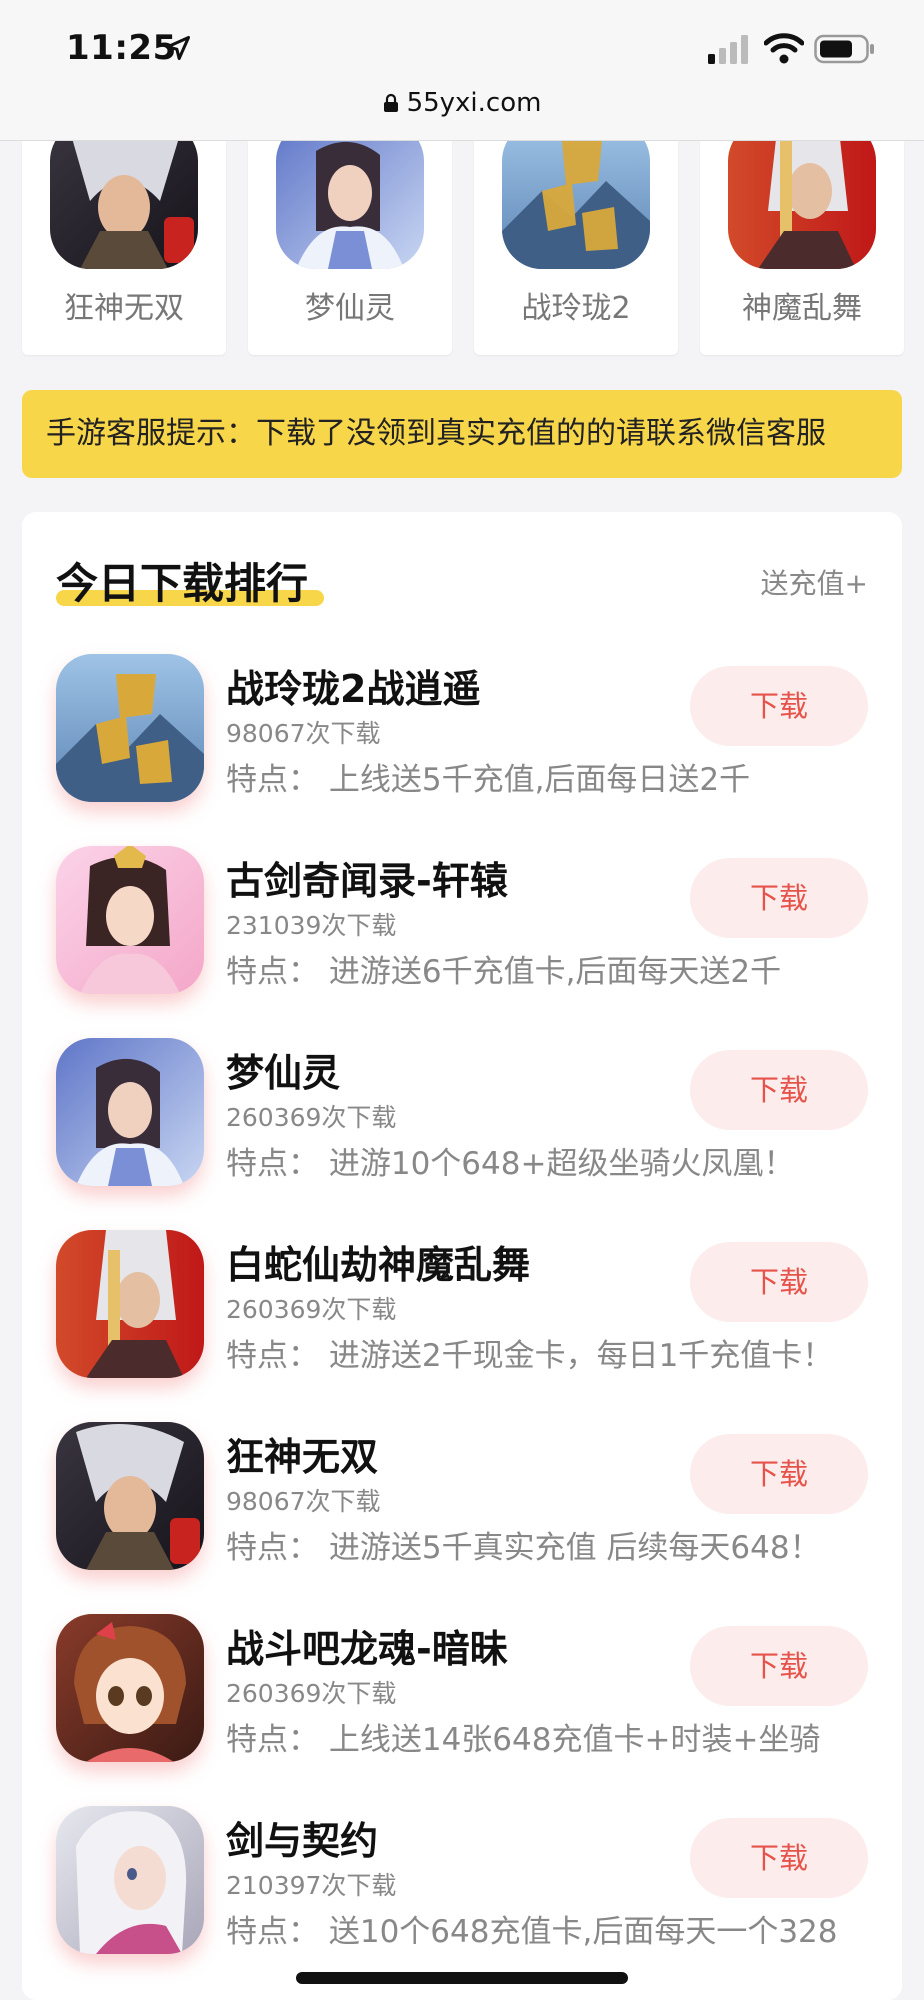 This screenshot has height=2000, width=924. I want to click on game-feature: 特点： 上线送5千充值,后面每日送2千, so click(488, 780).